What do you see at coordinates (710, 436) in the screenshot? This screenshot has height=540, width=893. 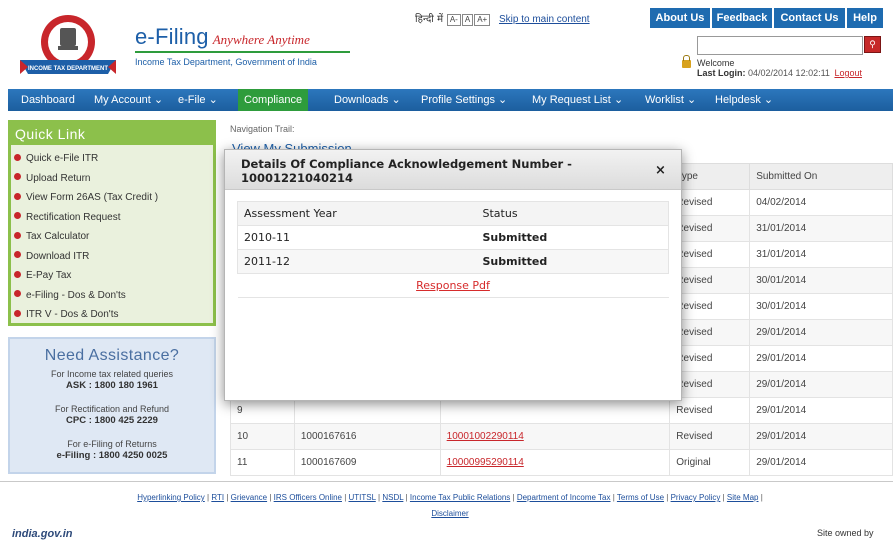 I see `type-cell: Revised` at bounding box center [710, 436].